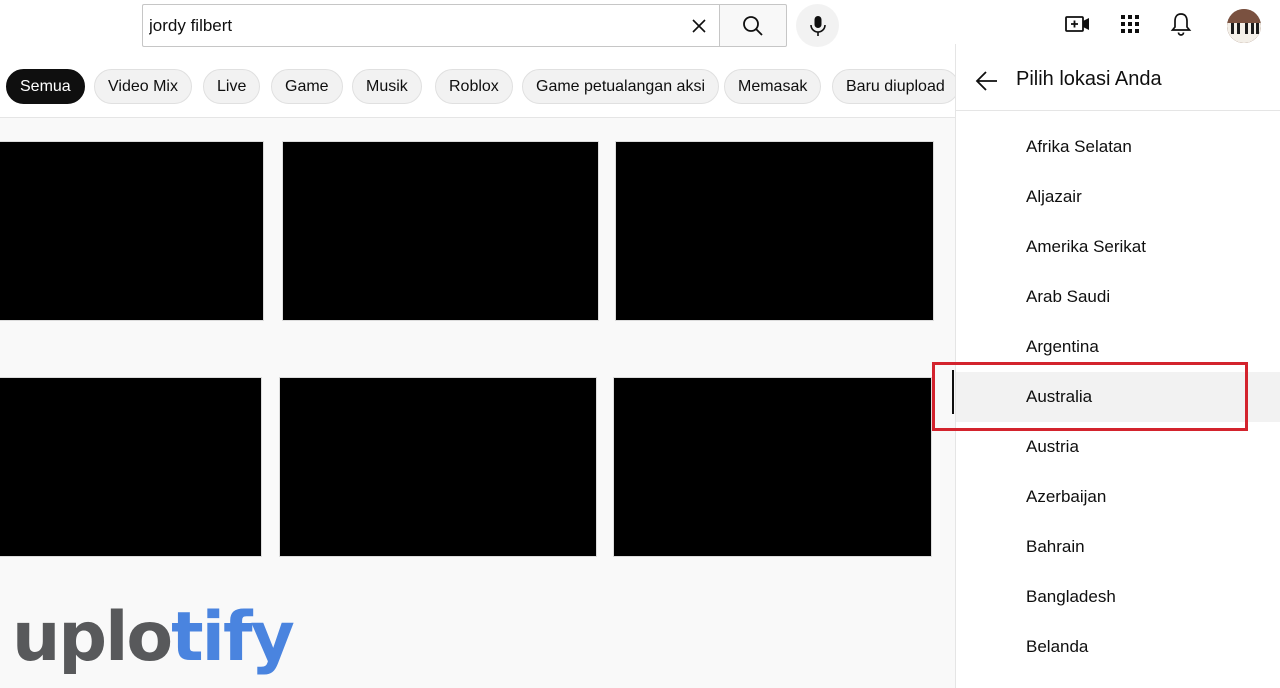  Describe the element at coordinates (893, 86) in the screenshot. I see `chip-baru-diupload: Baru diupload` at that location.